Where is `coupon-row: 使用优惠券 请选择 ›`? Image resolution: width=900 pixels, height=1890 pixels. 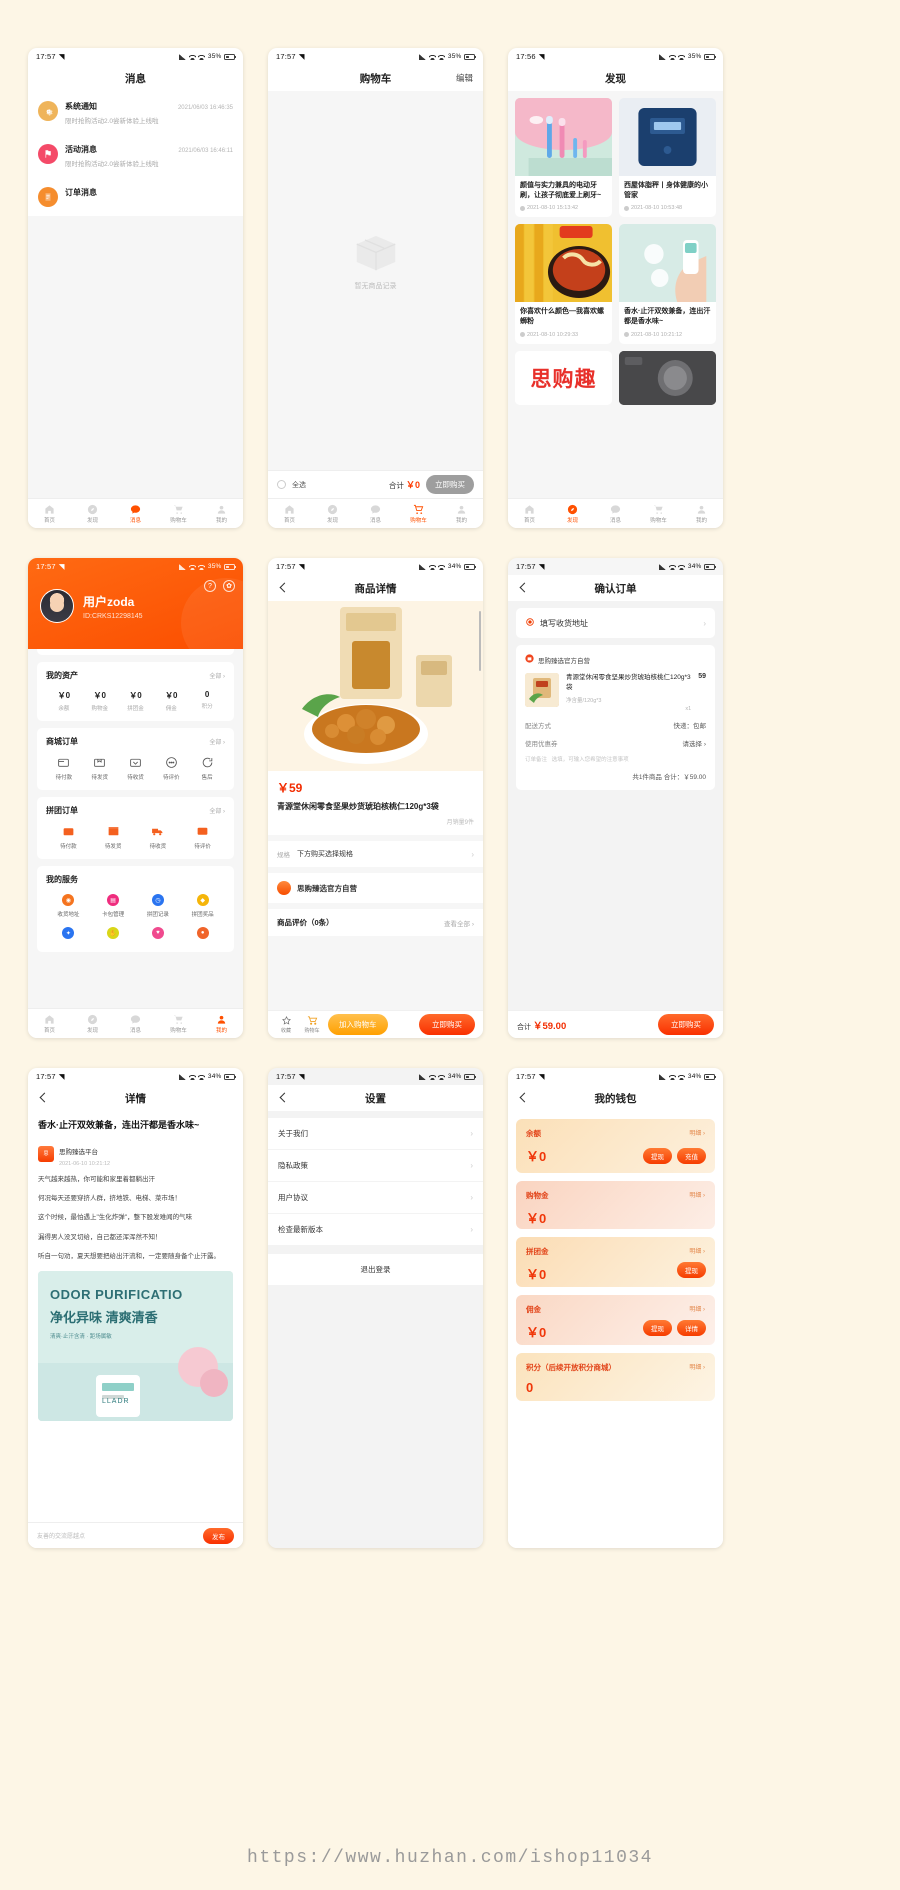
coupon-row: 使用优惠券 请选择 › is located at coordinates (615, 743).